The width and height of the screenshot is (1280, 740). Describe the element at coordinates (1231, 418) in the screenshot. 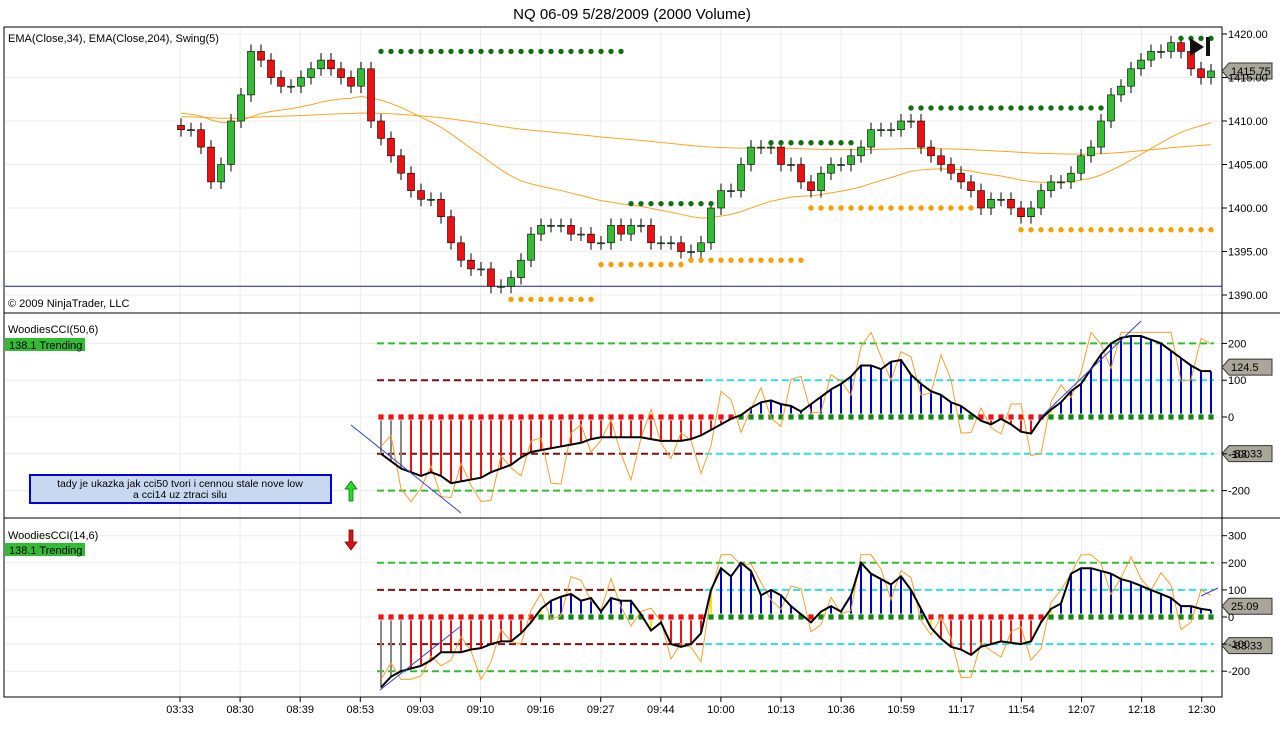

I see `y-tick-label: 0` at that location.